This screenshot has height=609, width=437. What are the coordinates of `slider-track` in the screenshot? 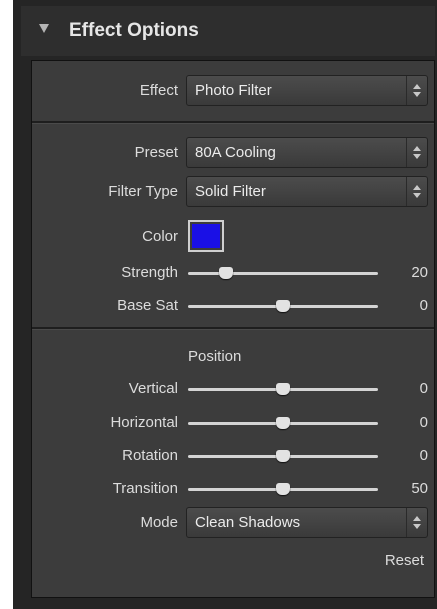 It's located at (283, 273).